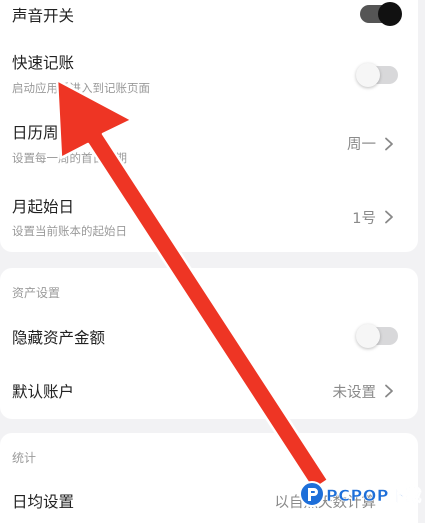 This screenshot has width=425, height=523. Describe the element at coordinates (43, 207) in the screenshot. I see `month-start-label: 月起始日` at that location.